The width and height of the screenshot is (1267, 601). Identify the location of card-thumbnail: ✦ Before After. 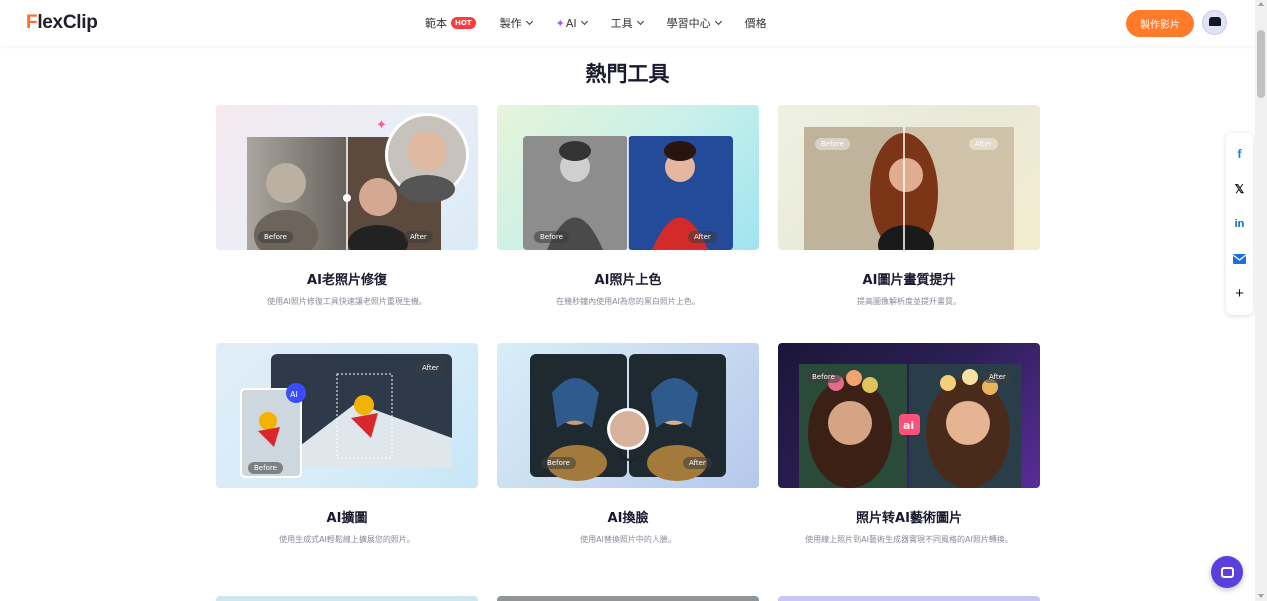
(347, 177).